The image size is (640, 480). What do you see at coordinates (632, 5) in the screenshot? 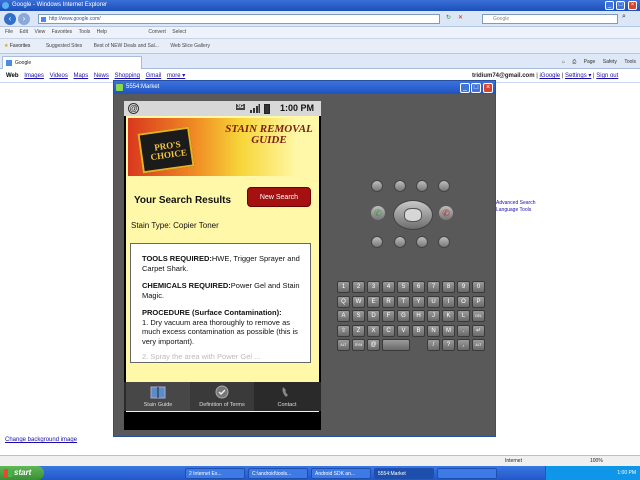
I see `close-button: ×` at bounding box center [632, 5].